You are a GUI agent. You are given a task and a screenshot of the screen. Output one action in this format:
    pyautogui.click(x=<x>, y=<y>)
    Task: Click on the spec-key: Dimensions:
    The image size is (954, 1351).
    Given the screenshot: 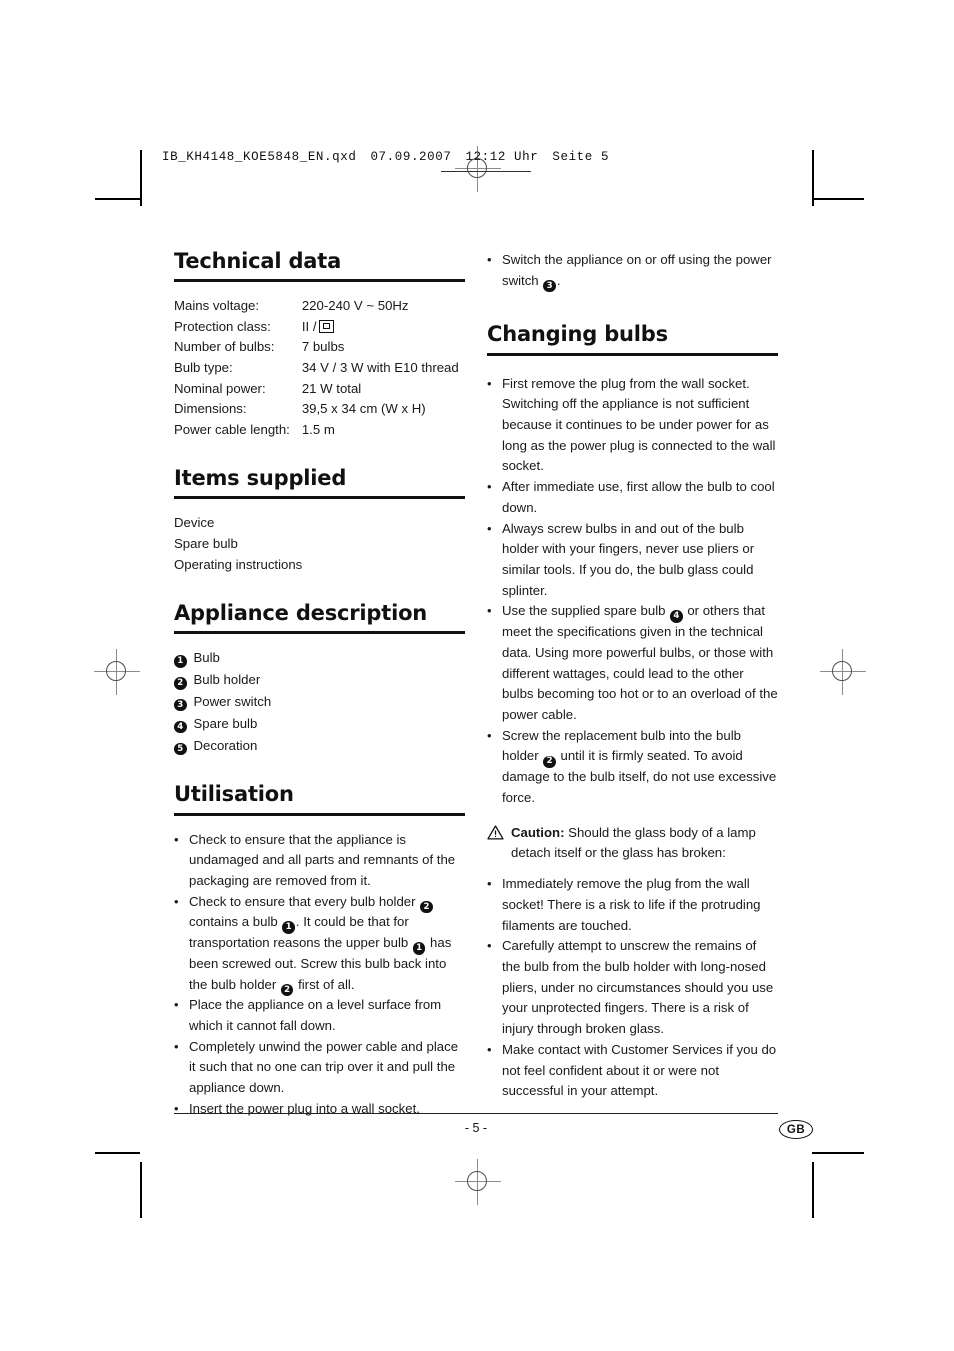 What is the action you would take?
    pyautogui.click(x=210, y=409)
    